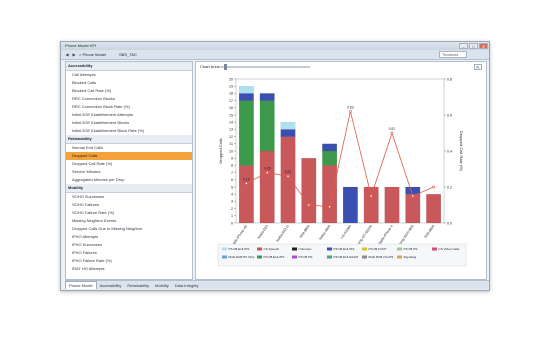 This screenshot has width=550, height=354. Describe the element at coordinates (81, 45) in the screenshot. I see `window-title: Phone Model KPI` at that location.